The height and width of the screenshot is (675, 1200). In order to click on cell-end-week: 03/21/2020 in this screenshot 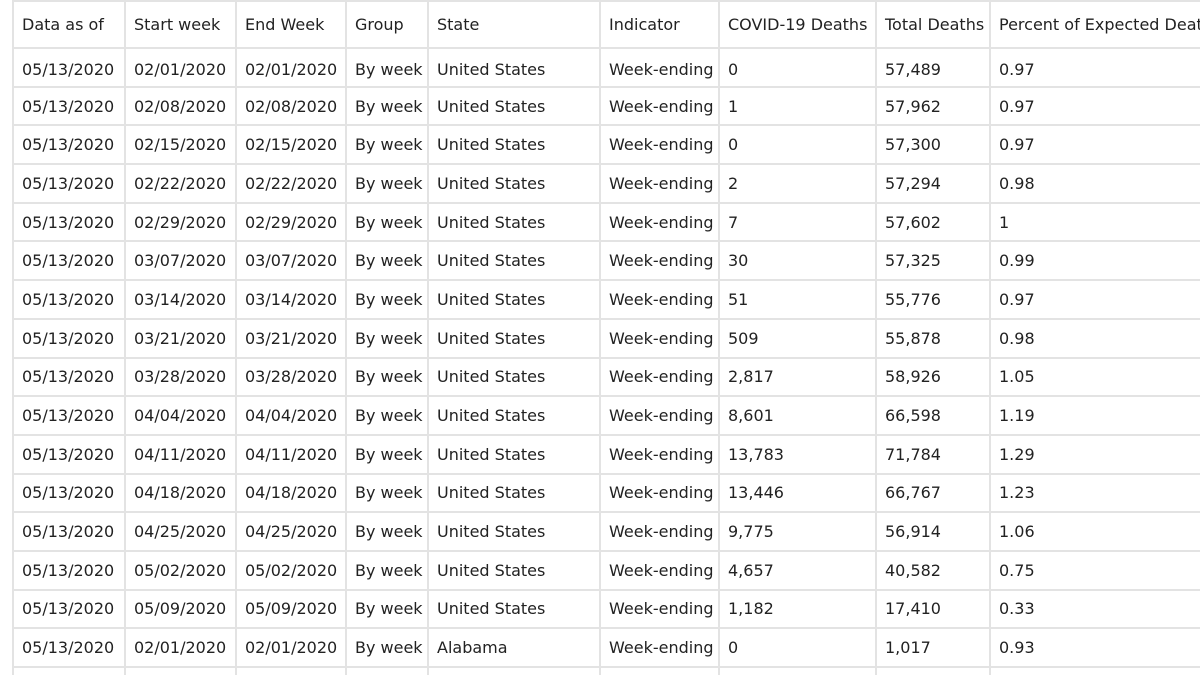, I will do `click(291, 338)`.